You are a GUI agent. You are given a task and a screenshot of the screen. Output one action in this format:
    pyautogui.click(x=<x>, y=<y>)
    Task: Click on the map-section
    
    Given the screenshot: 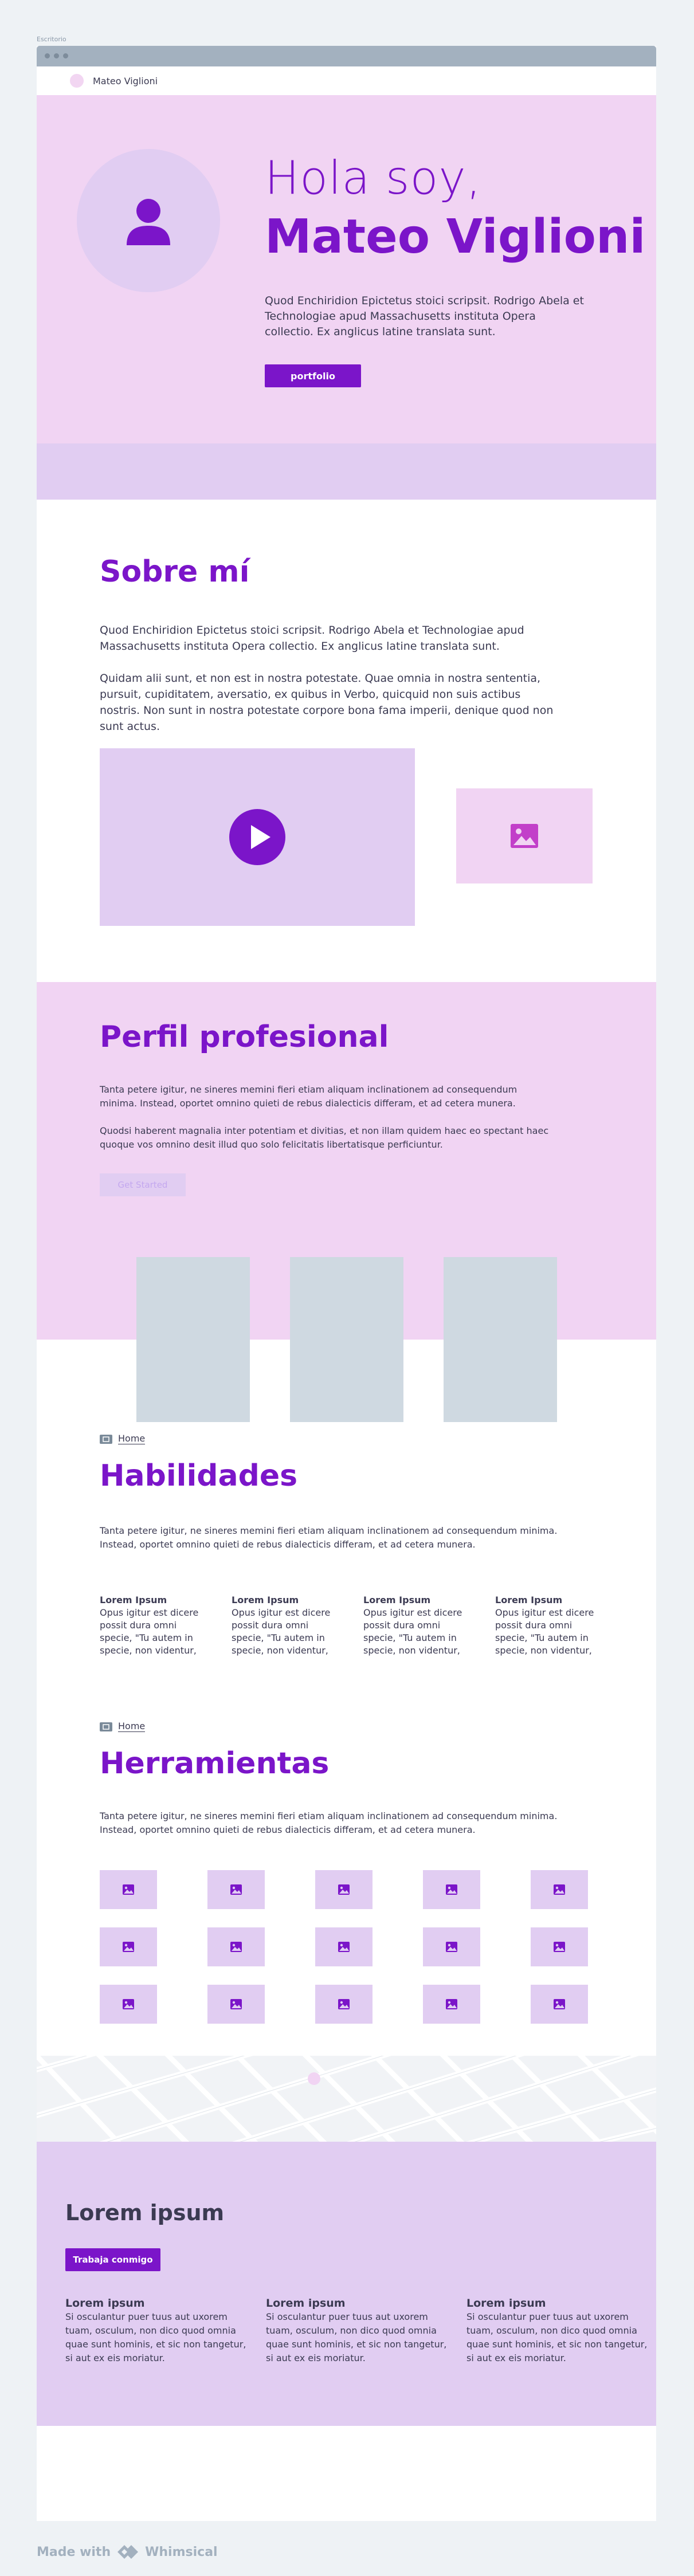 What is the action you would take?
    pyautogui.click(x=346, y=2099)
    